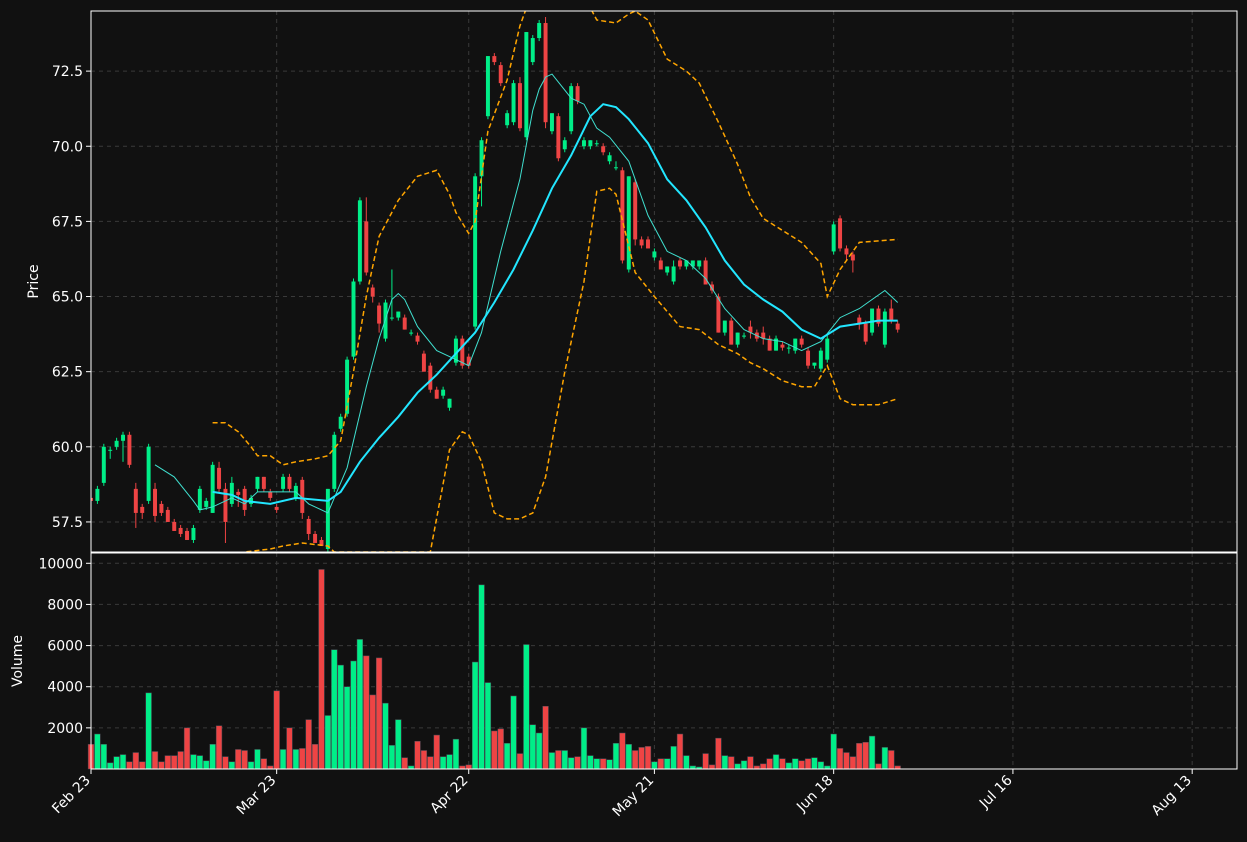 The height and width of the screenshot is (842, 1247). I want to click on x-tick-label: Mar 23, so click(257, 796).